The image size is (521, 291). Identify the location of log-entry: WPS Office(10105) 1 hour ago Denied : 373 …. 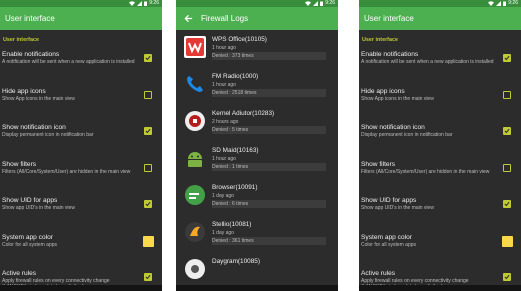
(257, 51).